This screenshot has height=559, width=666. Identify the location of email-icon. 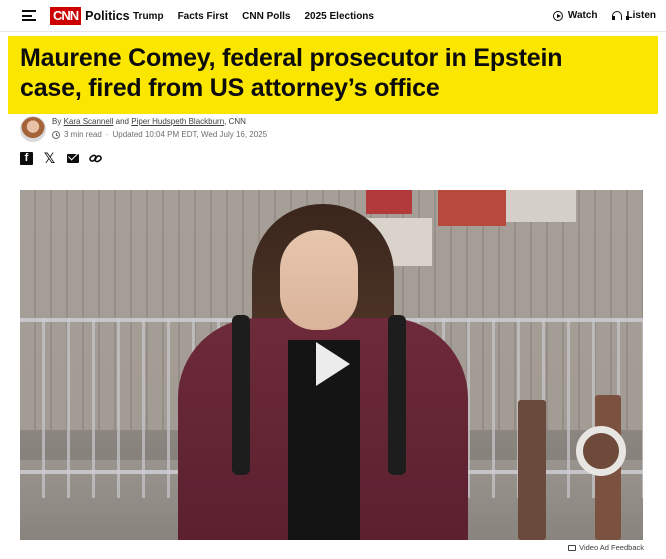
(72, 158).